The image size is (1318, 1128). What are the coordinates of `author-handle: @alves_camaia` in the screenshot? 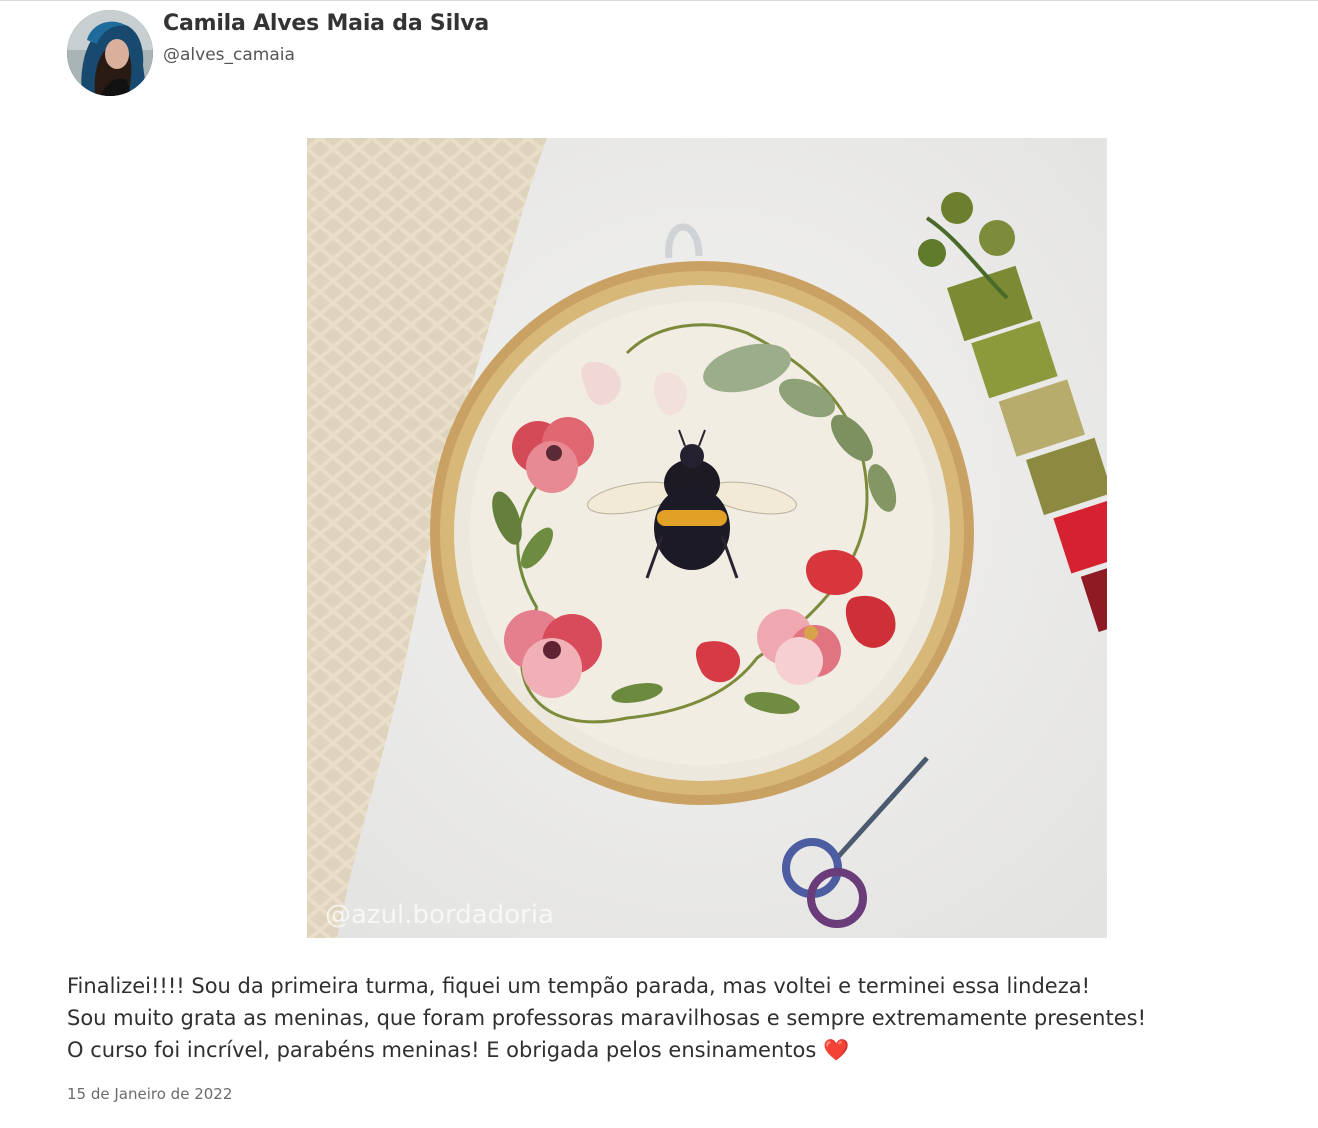 It's located at (229, 55).